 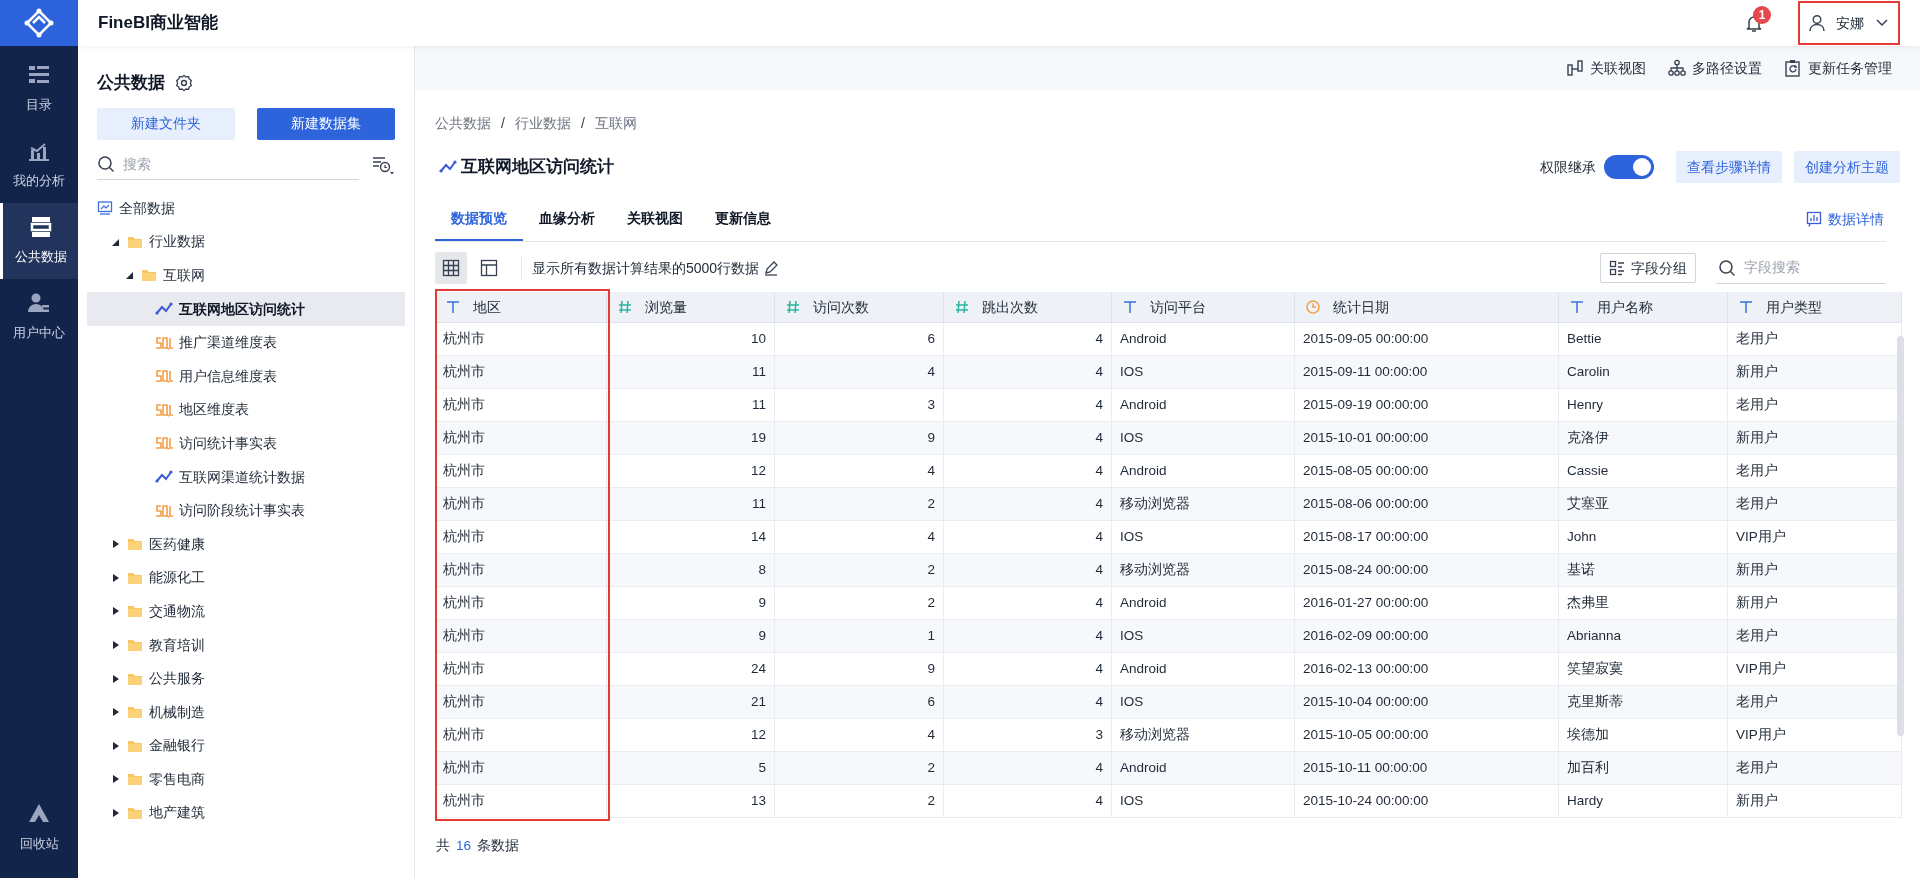 What do you see at coordinates (246, 712) in the screenshot?
I see `tree-item: 机械制造` at bounding box center [246, 712].